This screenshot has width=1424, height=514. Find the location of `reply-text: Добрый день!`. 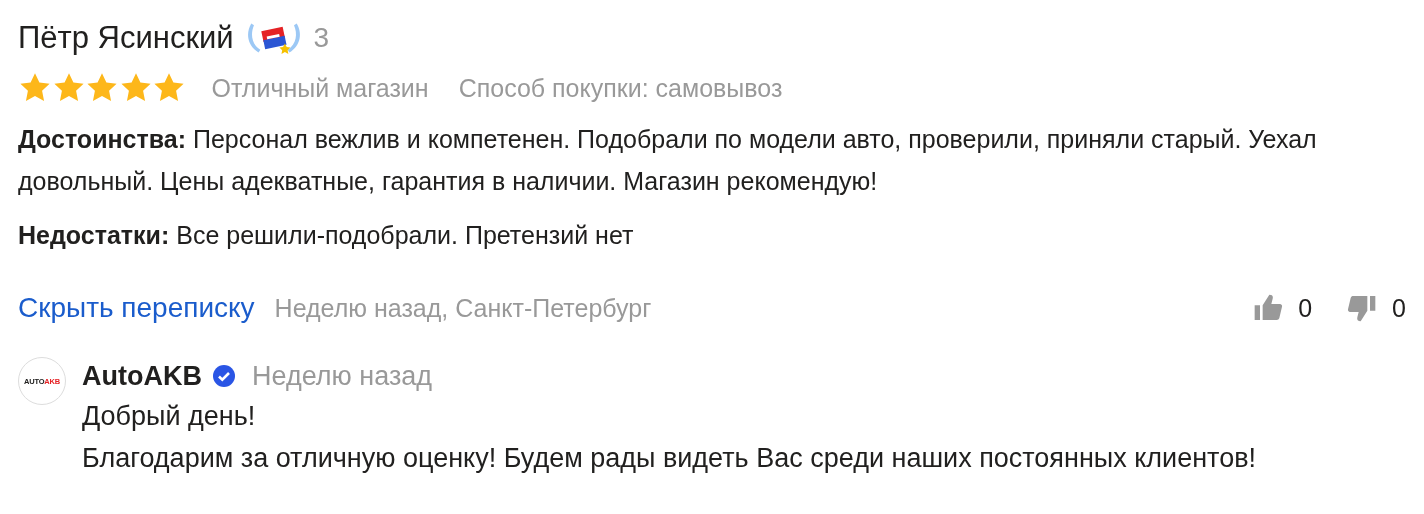

reply-text: Добрый день! is located at coordinates (169, 416).